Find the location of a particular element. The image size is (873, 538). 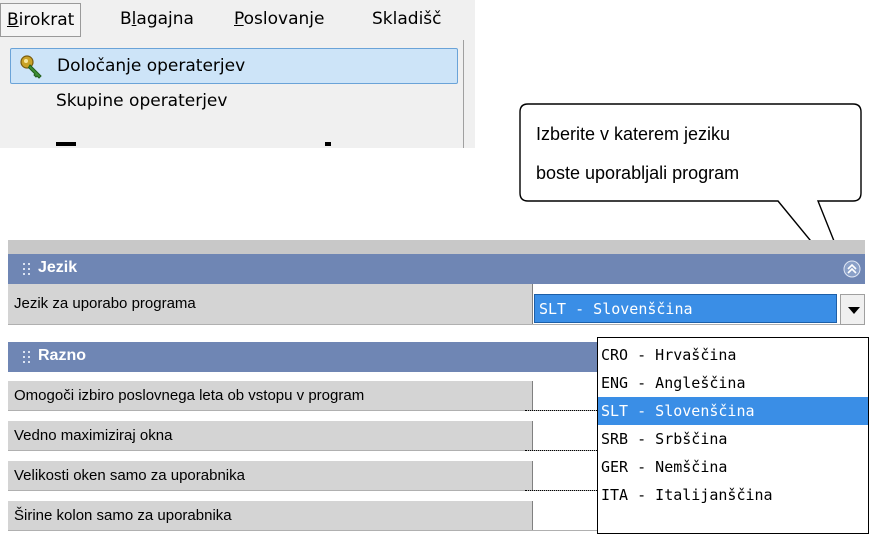

collapse-section-icon is located at coordinates (852, 269).